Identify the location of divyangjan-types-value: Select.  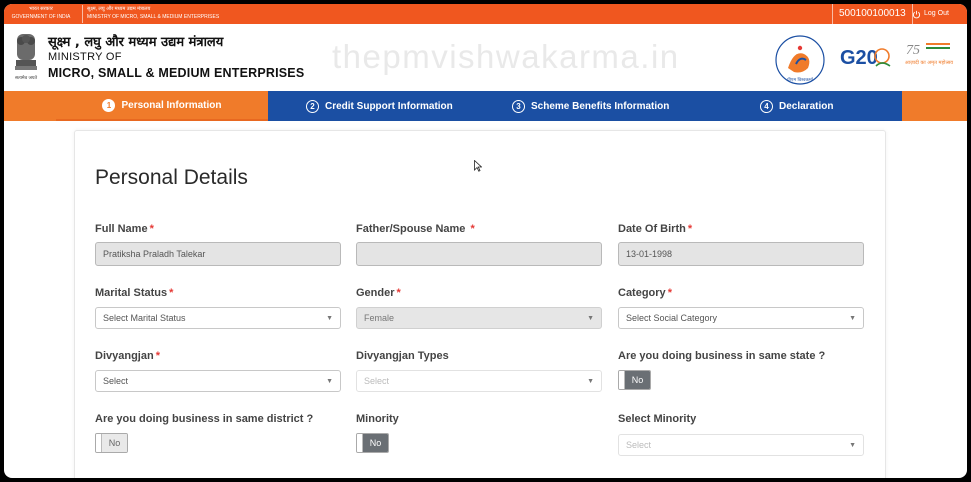
(377, 381).